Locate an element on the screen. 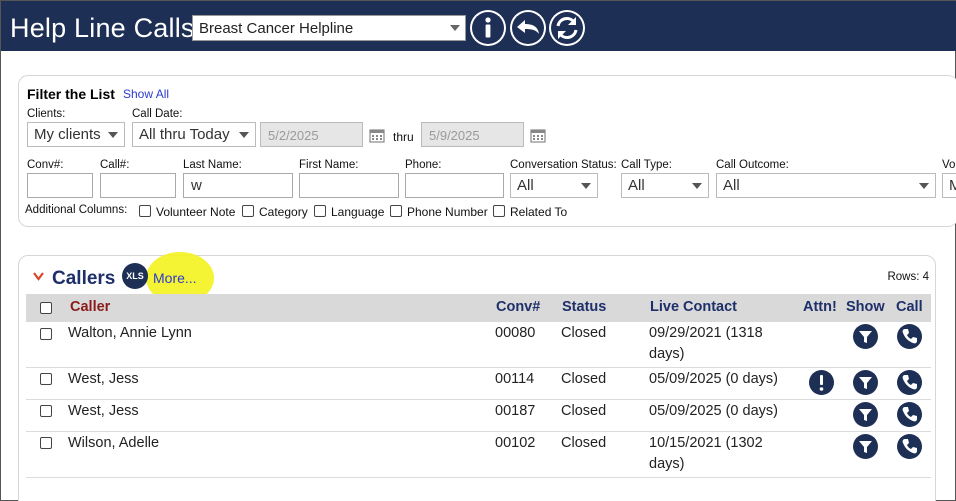 The height and width of the screenshot is (501, 956). conversation-status-value: All is located at coordinates (525, 185).